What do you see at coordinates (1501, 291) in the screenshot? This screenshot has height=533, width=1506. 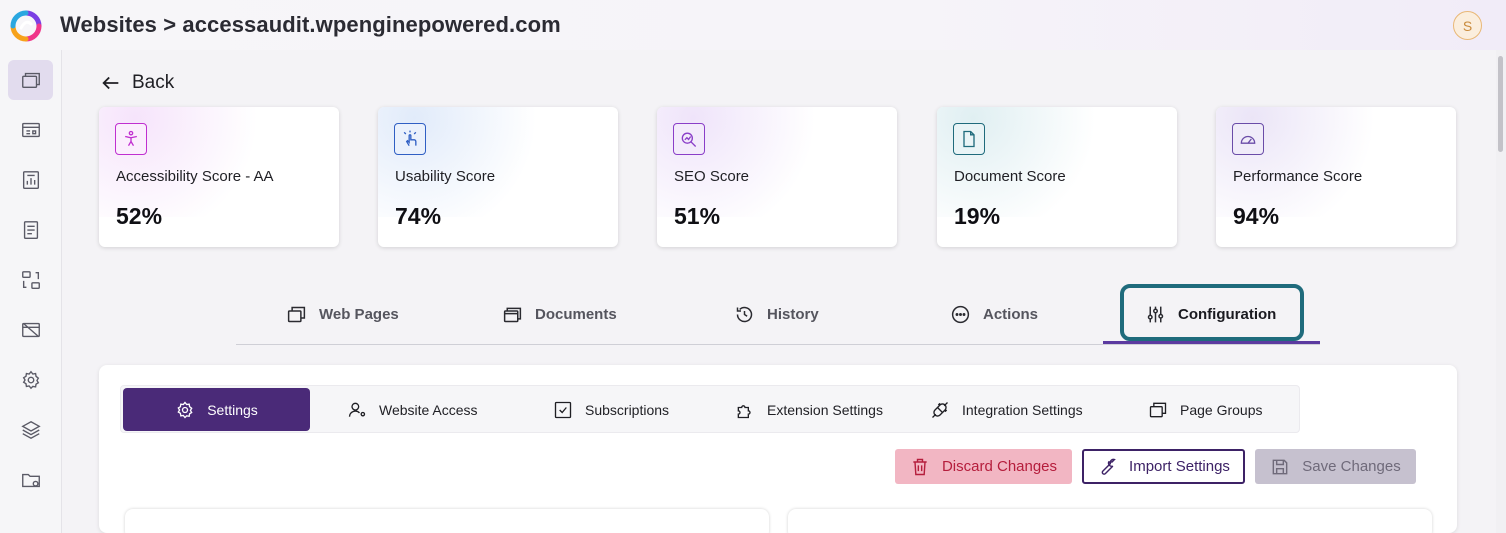 I see `page-scrollbar` at bounding box center [1501, 291].